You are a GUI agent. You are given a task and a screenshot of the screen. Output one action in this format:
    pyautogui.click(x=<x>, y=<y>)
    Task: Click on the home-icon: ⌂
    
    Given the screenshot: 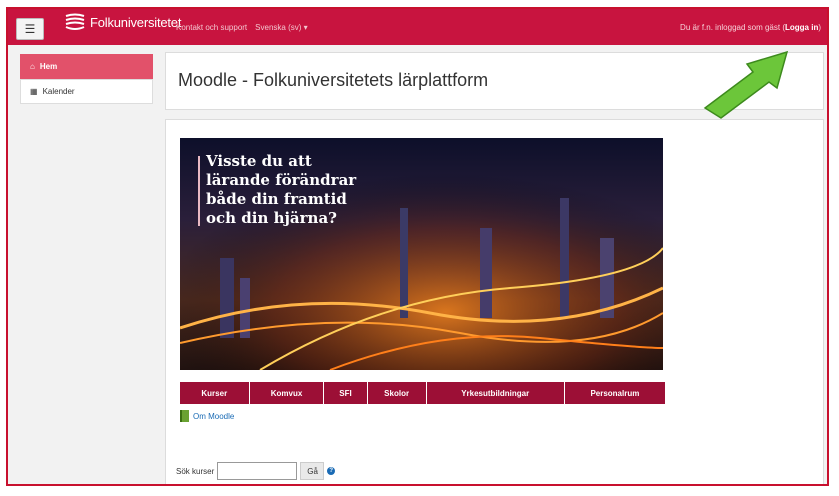 What is the action you would take?
    pyautogui.click(x=32, y=66)
    